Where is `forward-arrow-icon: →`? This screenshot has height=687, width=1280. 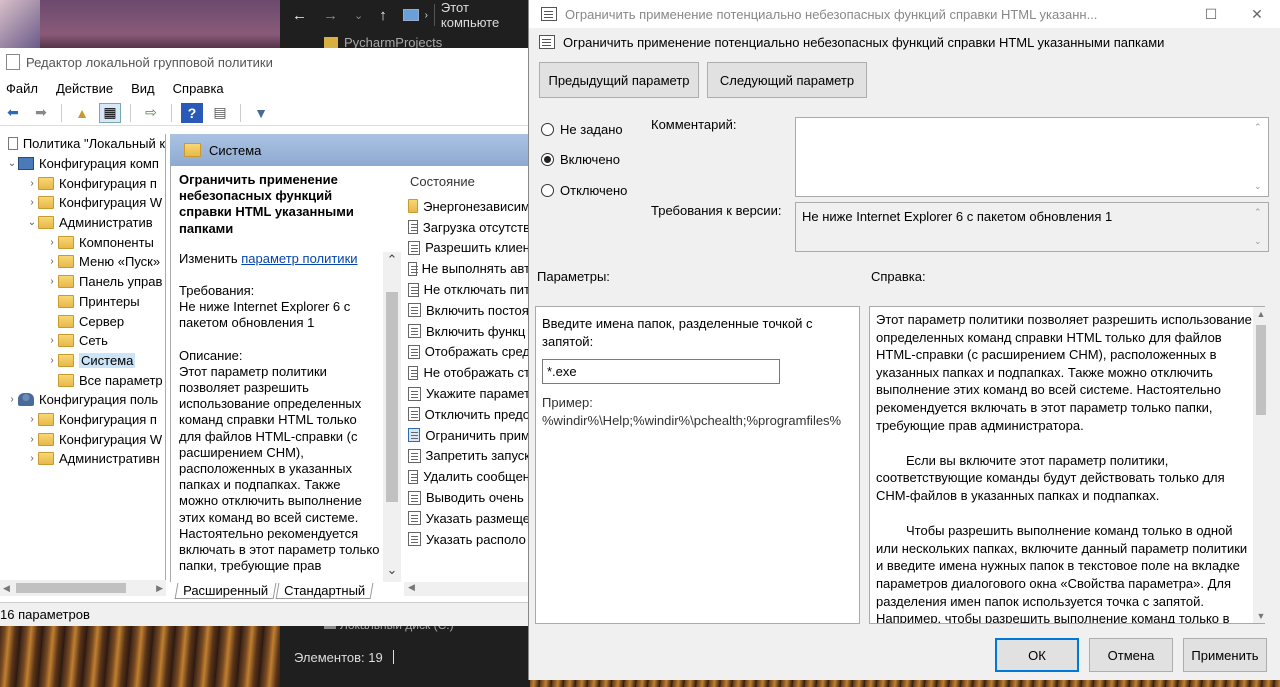
forward-arrow-icon: → is located at coordinates (330, 15).